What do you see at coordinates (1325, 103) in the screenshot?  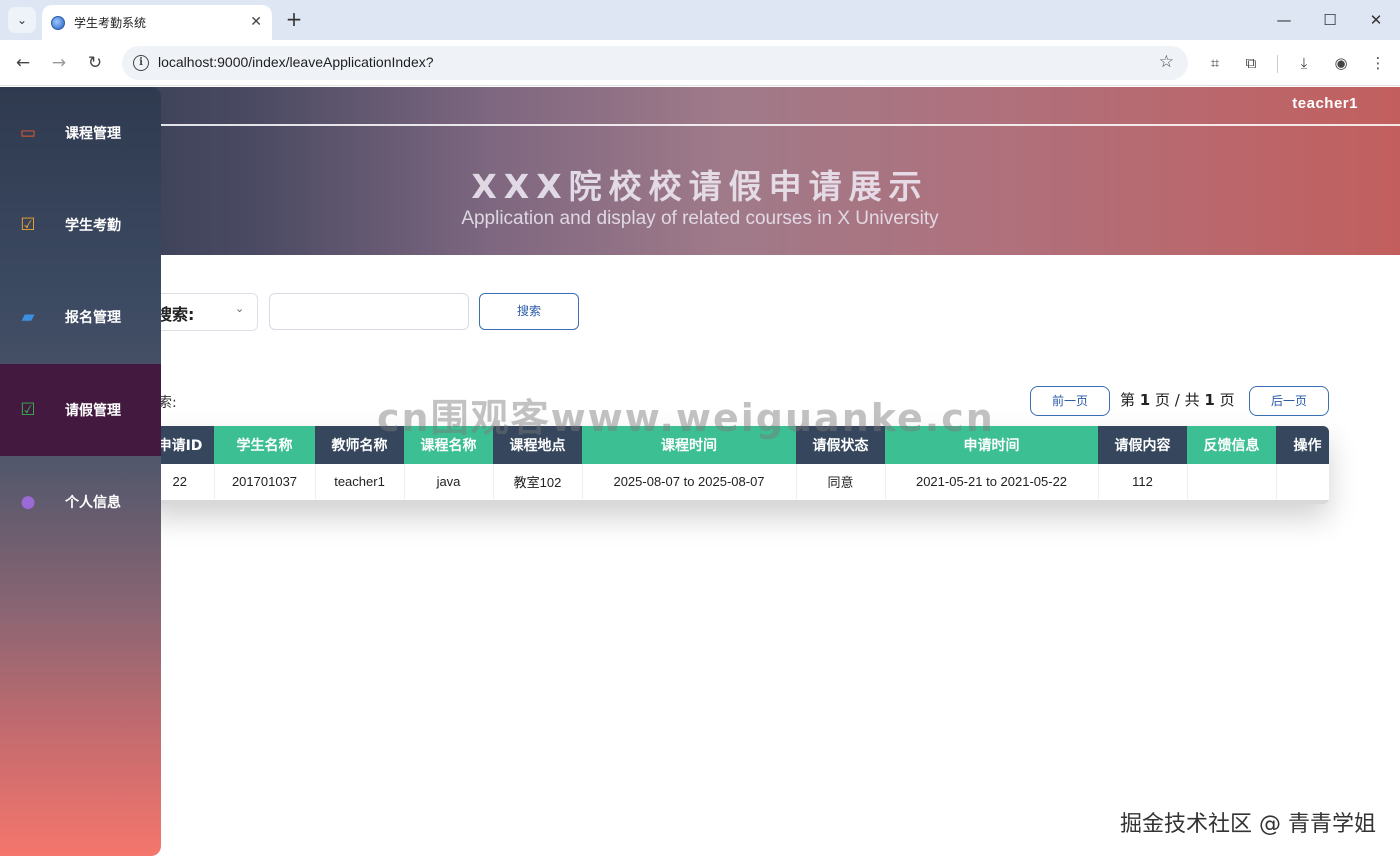 I see `current-user: teacher1` at bounding box center [1325, 103].